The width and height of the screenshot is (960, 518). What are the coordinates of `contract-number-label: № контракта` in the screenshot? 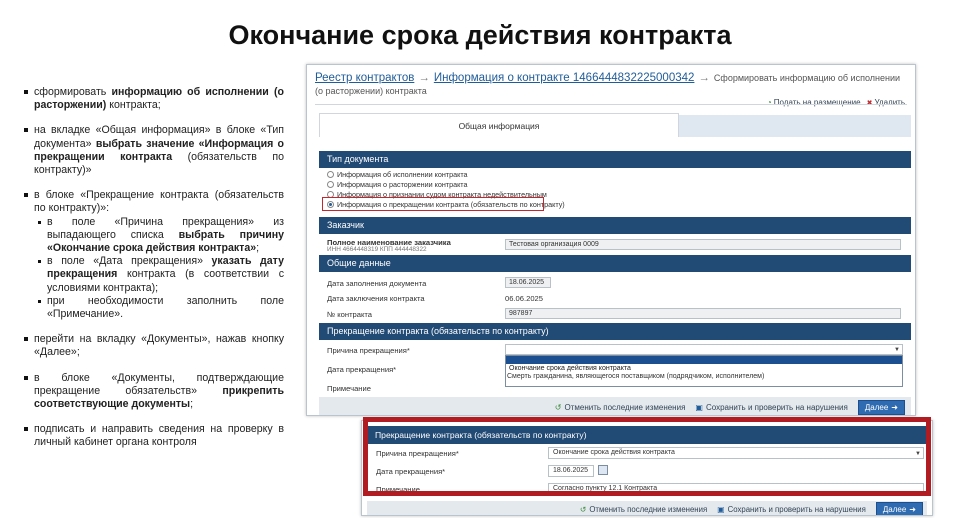 It's located at (350, 314).